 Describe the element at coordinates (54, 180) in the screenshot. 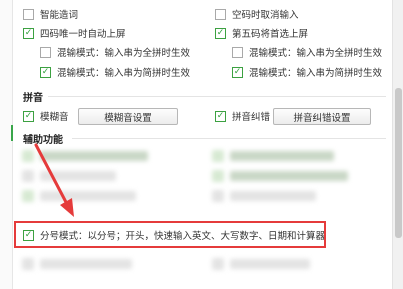

I see `annotation-arrow-icon` at that location.